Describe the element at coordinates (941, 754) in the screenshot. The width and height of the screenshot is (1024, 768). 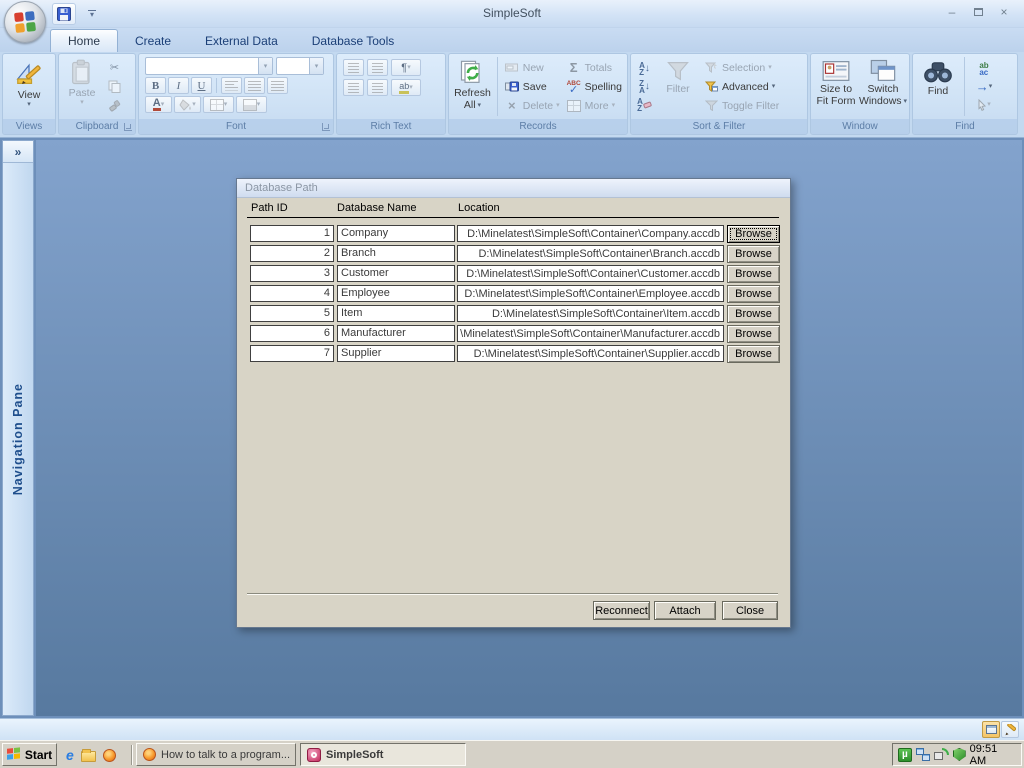
I see `wireless-tray-icon` at that location.